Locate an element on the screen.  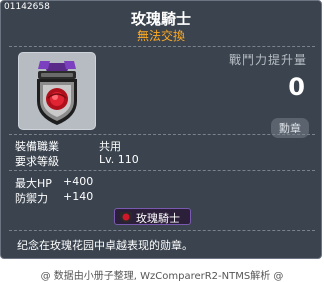
rose-knight-medal-icon is located at coordinates (57, 93).